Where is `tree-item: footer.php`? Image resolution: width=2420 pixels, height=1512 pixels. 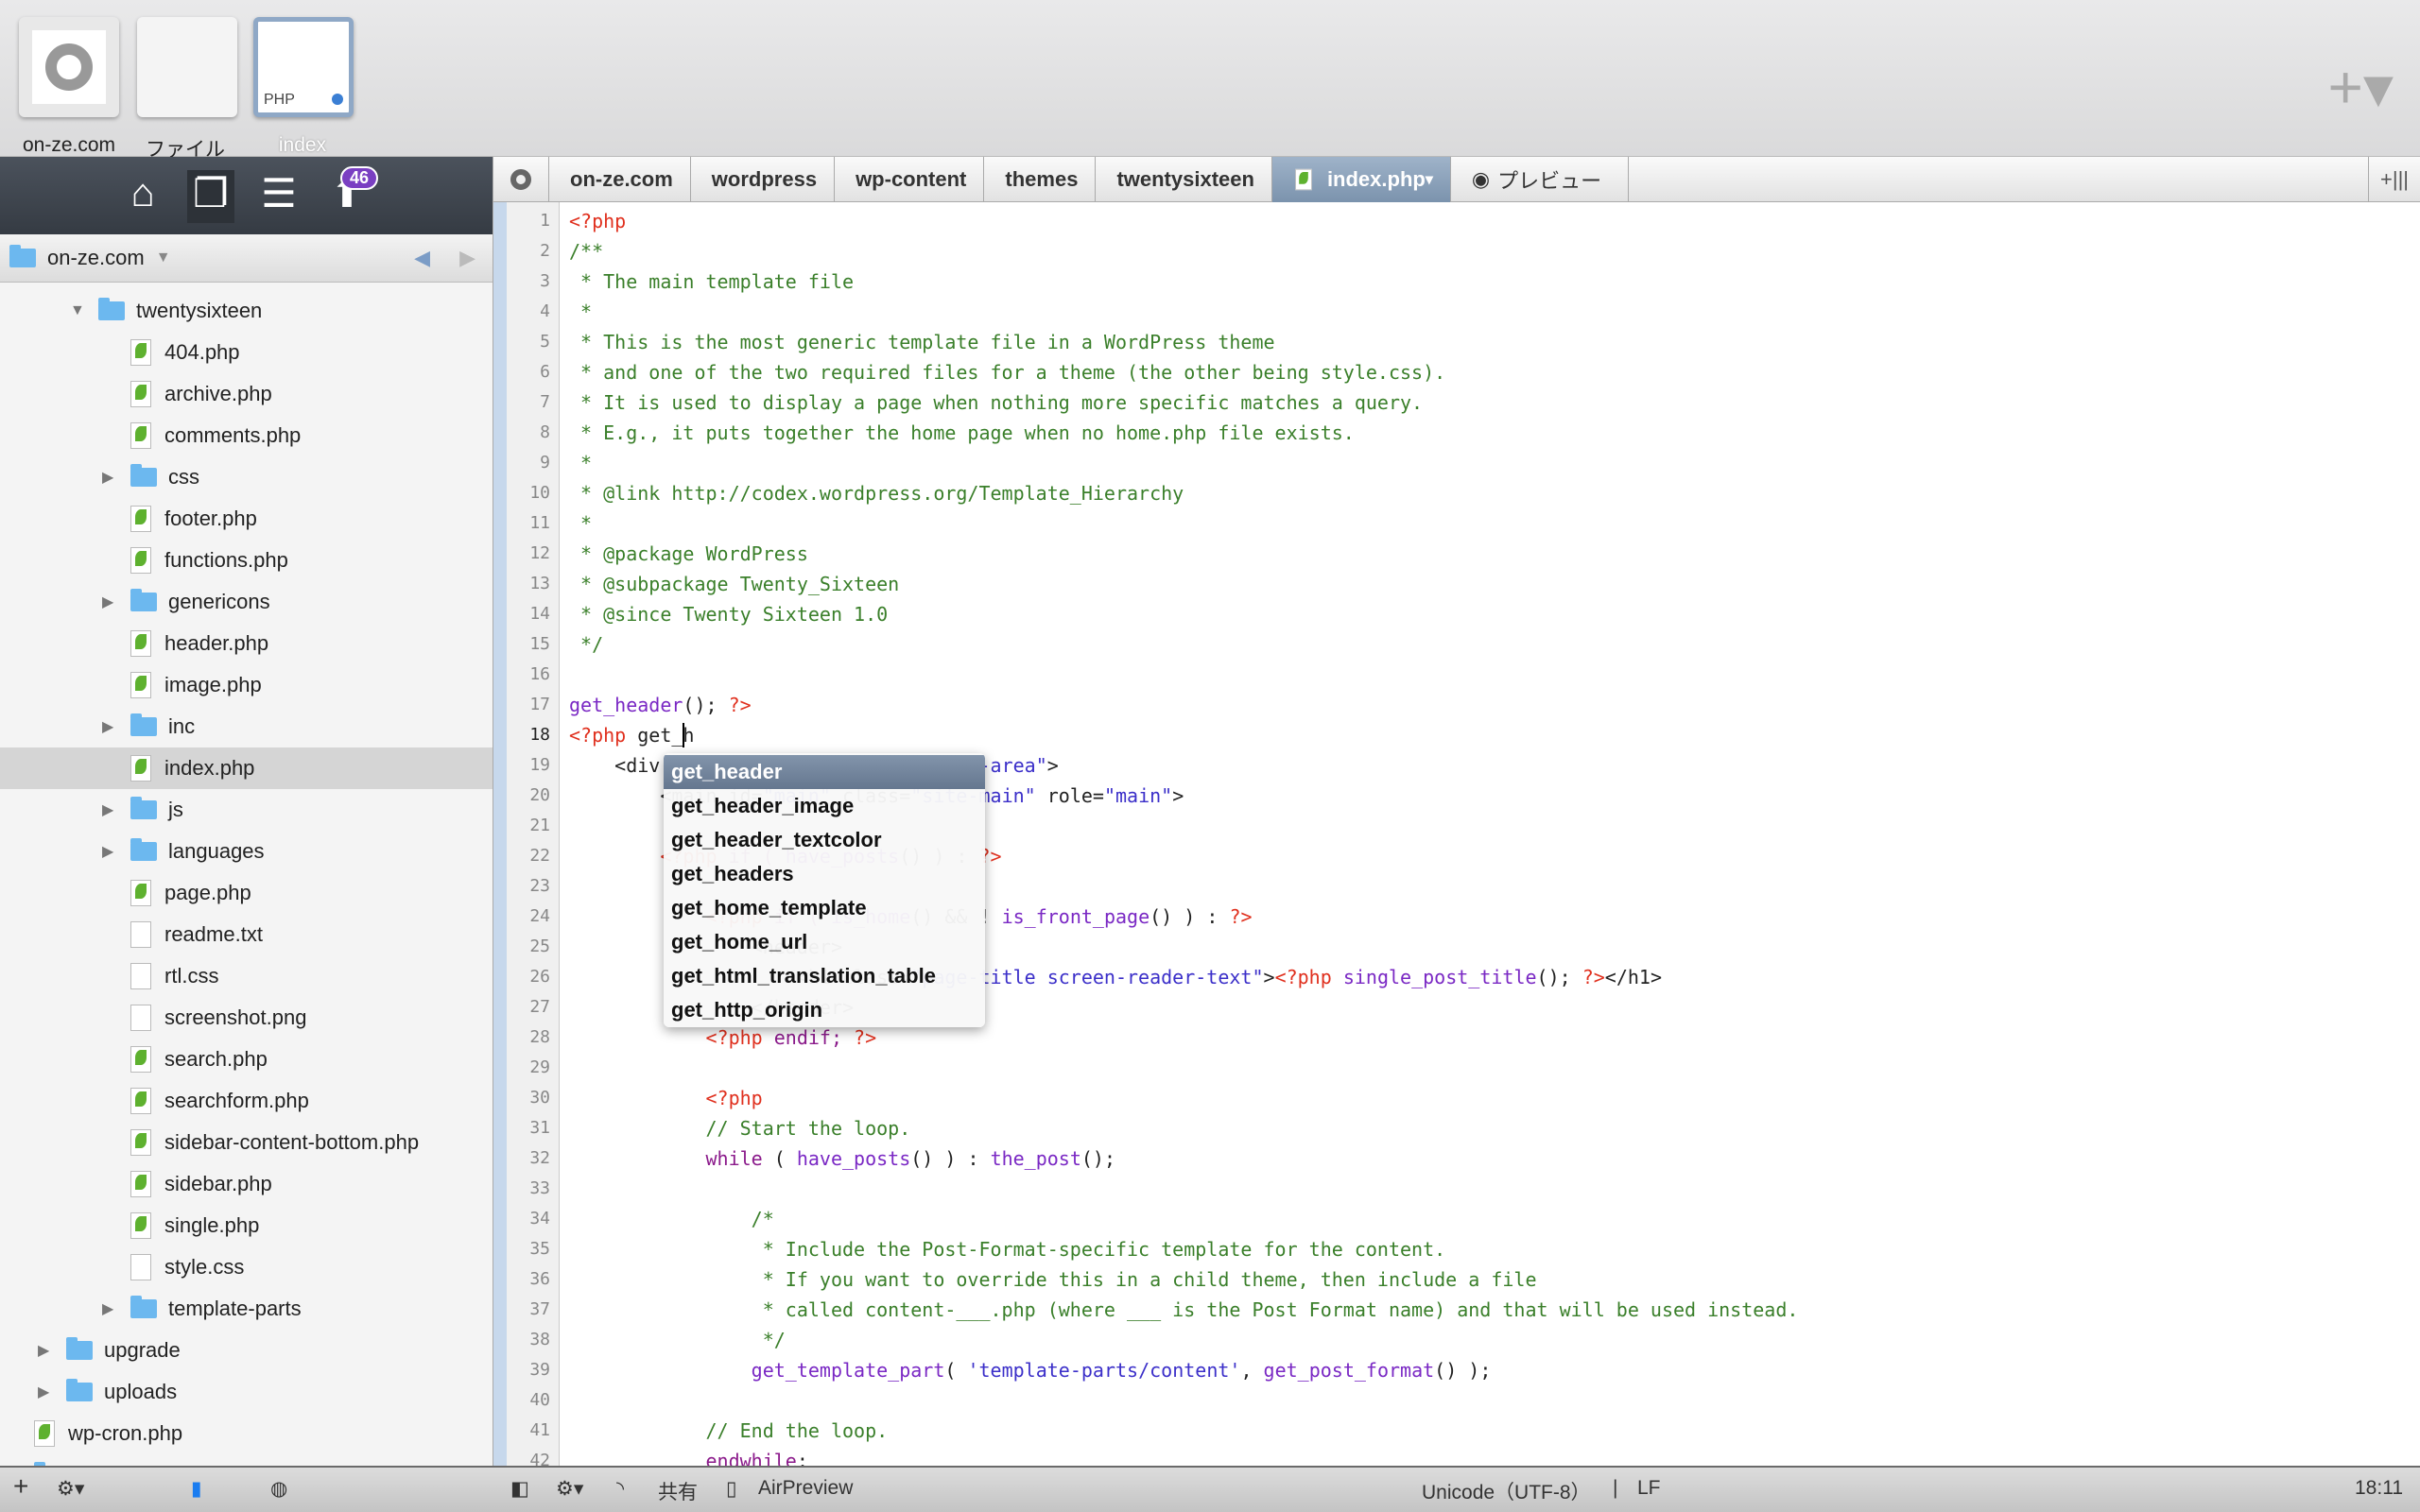
tree-item: footer.php is located at coordinates (247, 519).